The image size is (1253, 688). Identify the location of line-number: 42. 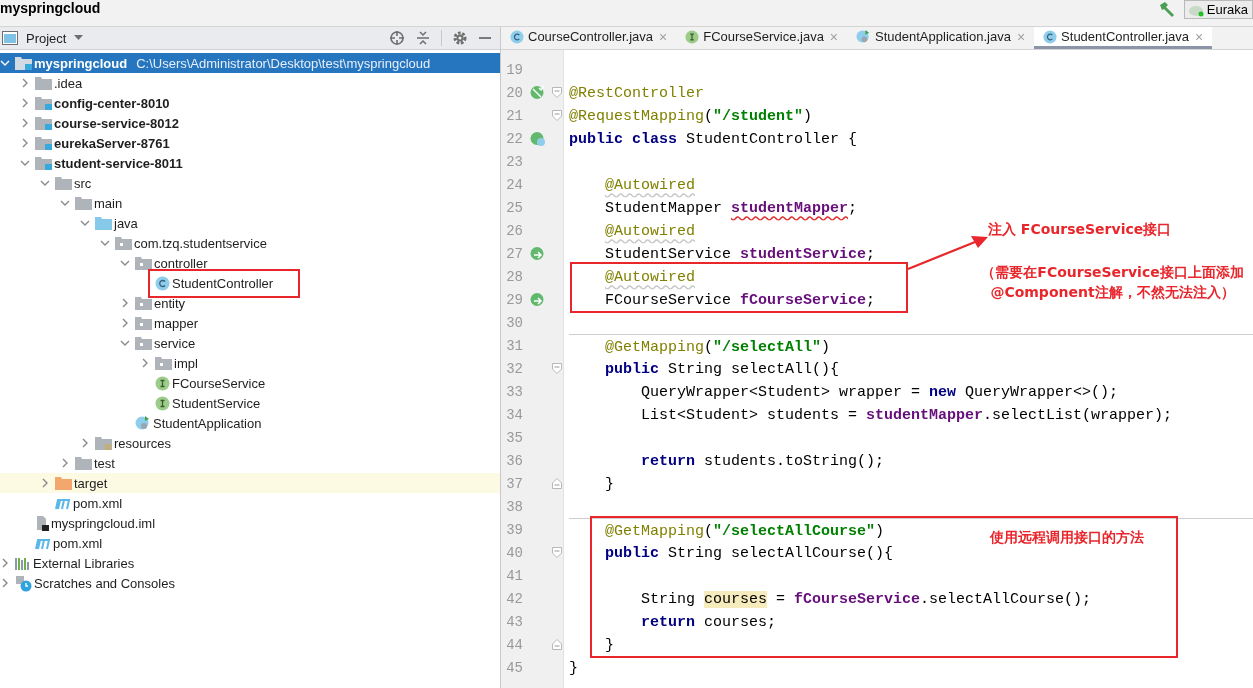
(514, 598).